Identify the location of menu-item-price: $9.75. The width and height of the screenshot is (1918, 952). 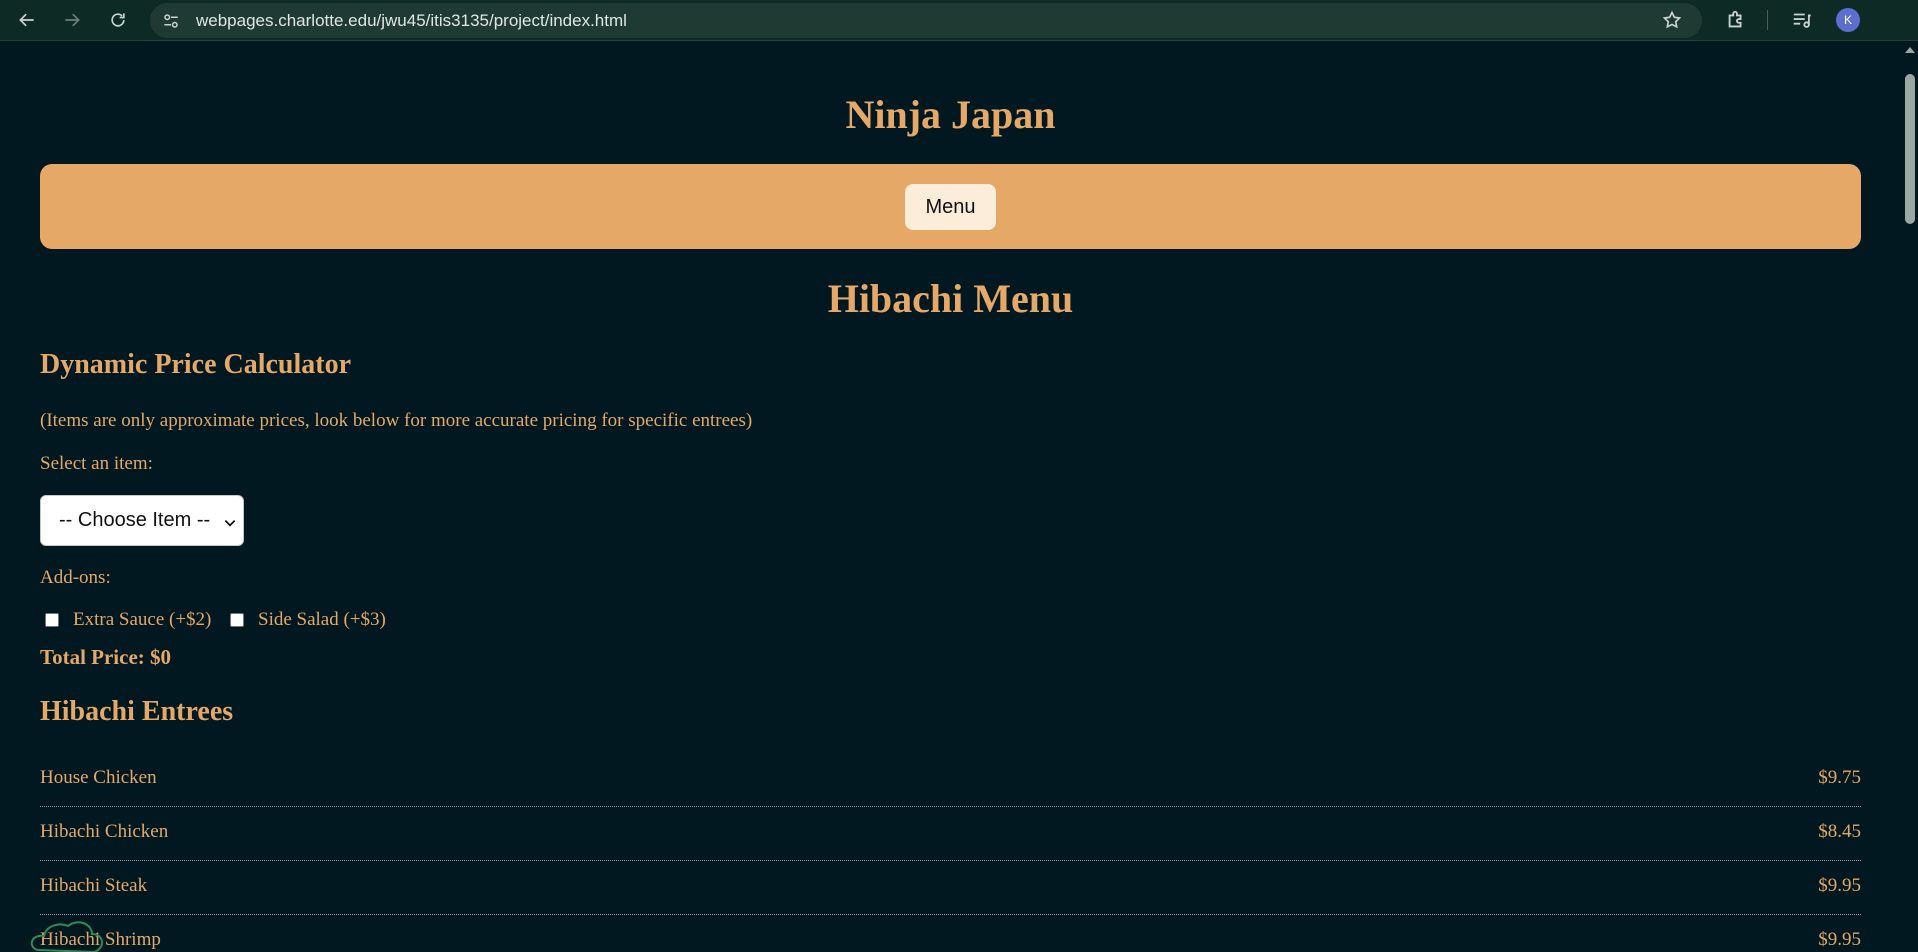
(1839, 777).